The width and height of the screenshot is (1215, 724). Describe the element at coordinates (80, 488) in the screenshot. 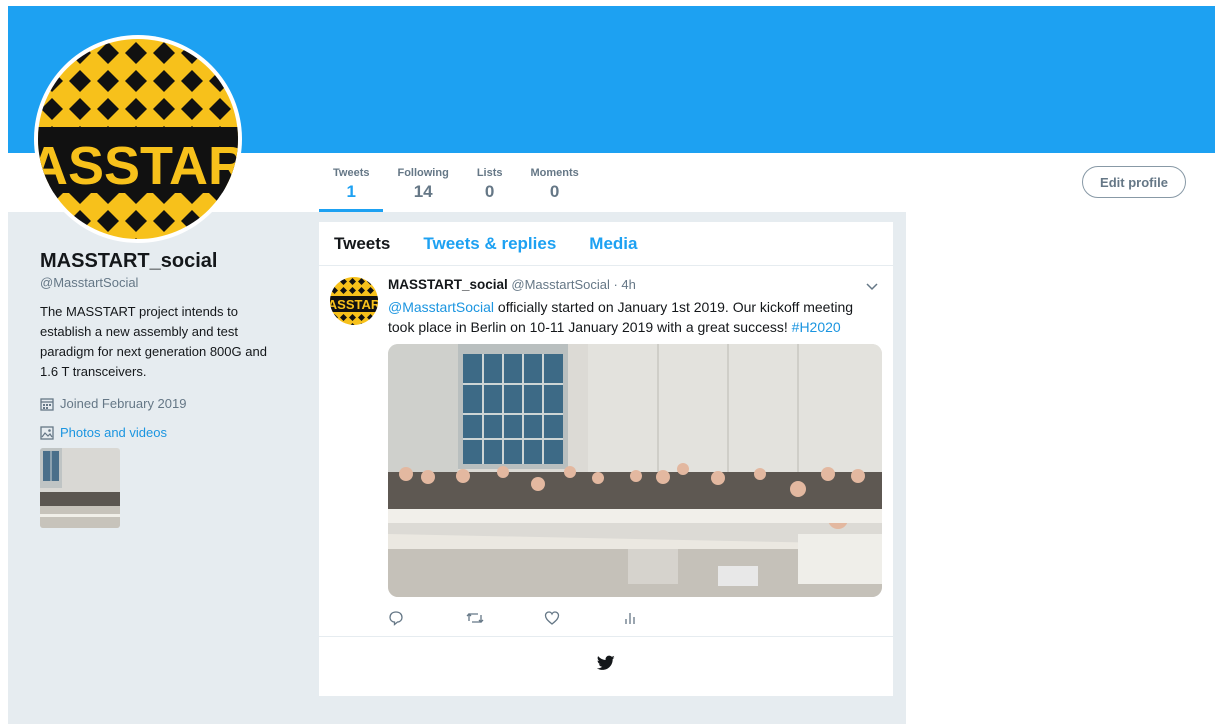

I see `photo-thumbnail` at that location.